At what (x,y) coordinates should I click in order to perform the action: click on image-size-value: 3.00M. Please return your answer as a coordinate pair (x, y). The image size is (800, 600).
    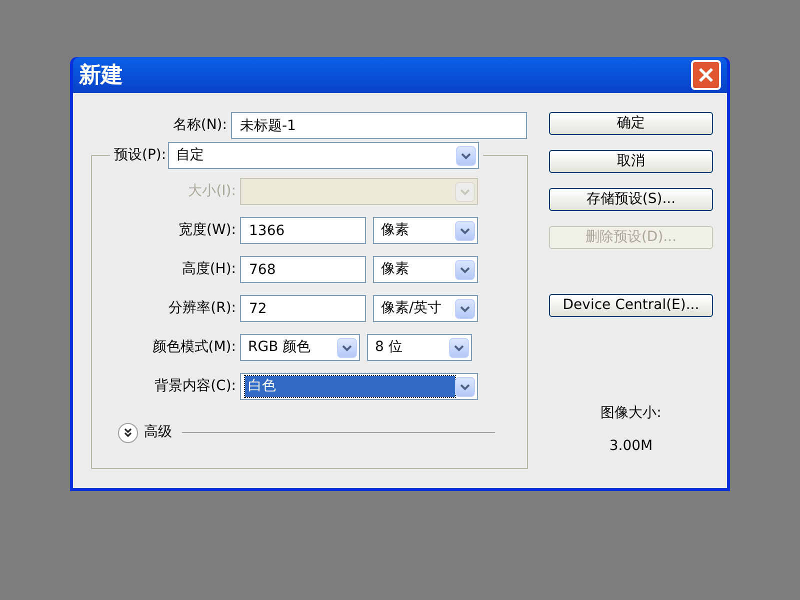
    Looking at the image, I should click on (631, 446).